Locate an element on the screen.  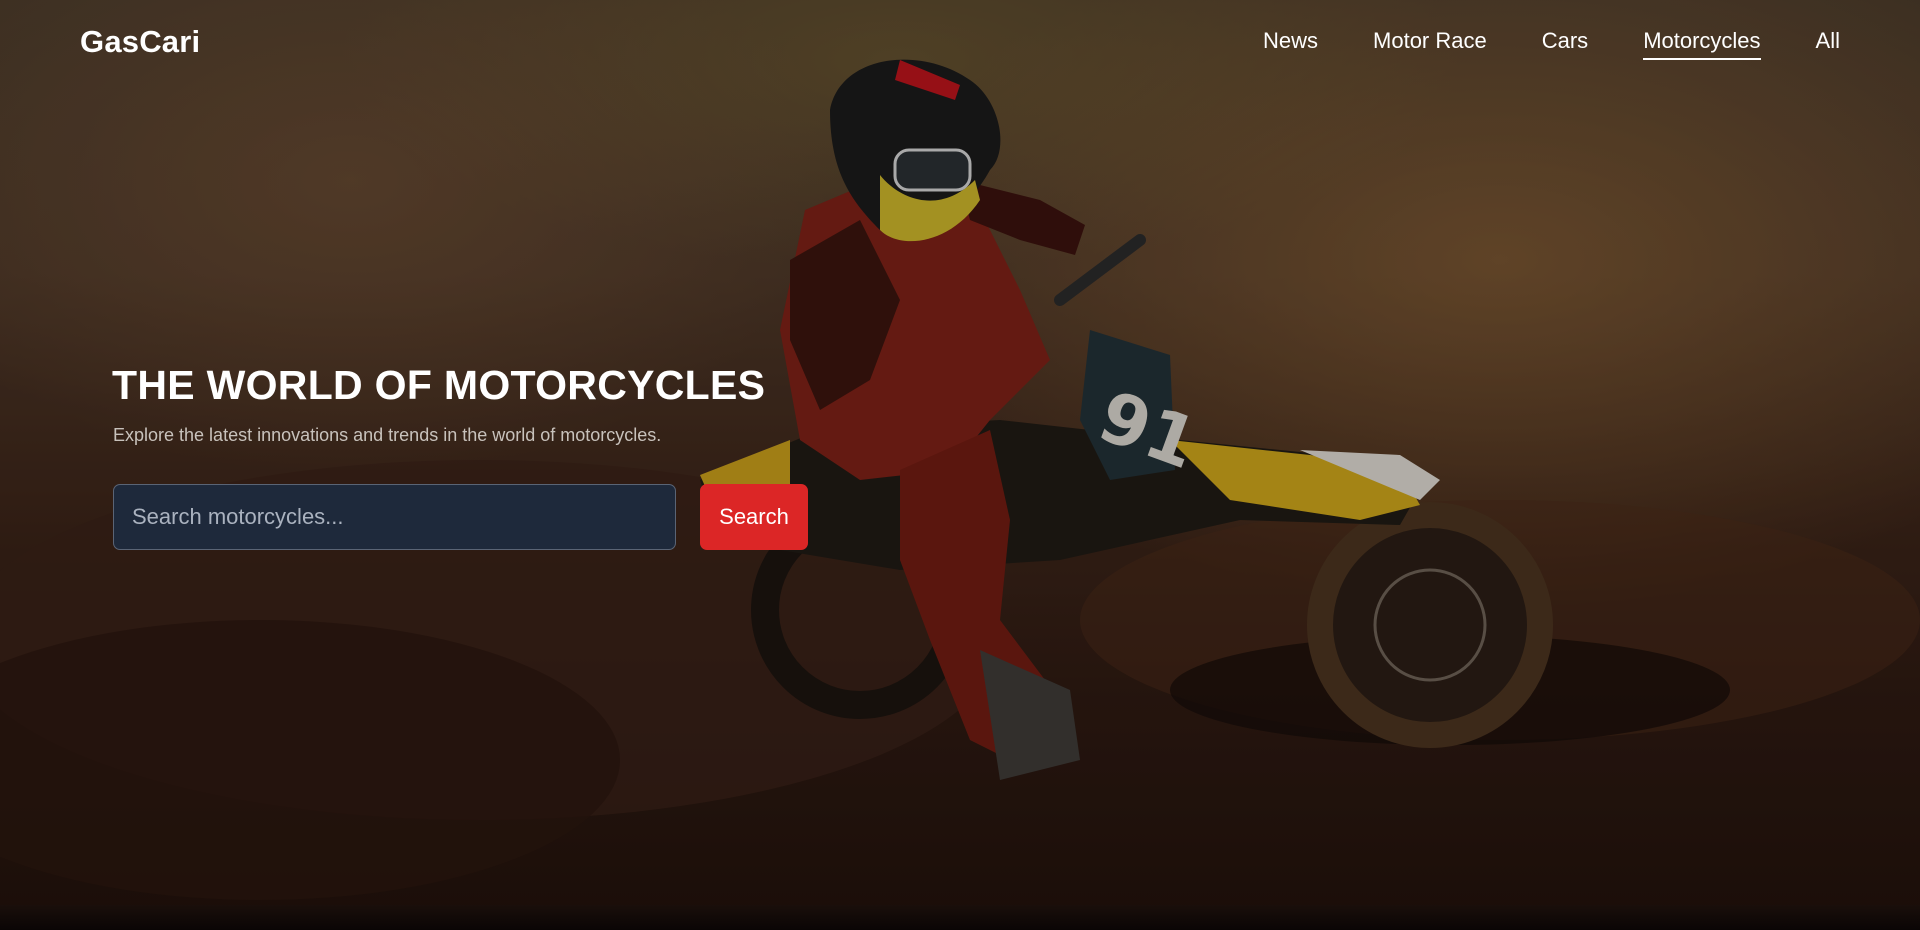
site-logo: GasCari is located at coordinates (140, 42).